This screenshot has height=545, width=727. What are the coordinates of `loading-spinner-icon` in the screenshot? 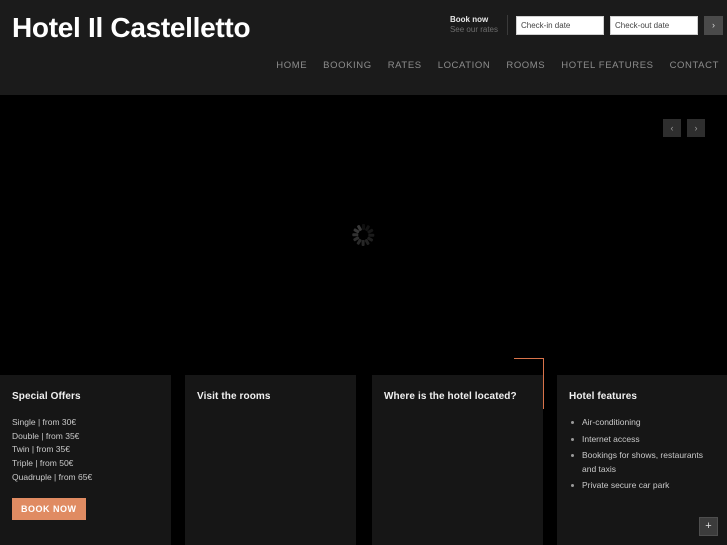 It's located at (363, 235).